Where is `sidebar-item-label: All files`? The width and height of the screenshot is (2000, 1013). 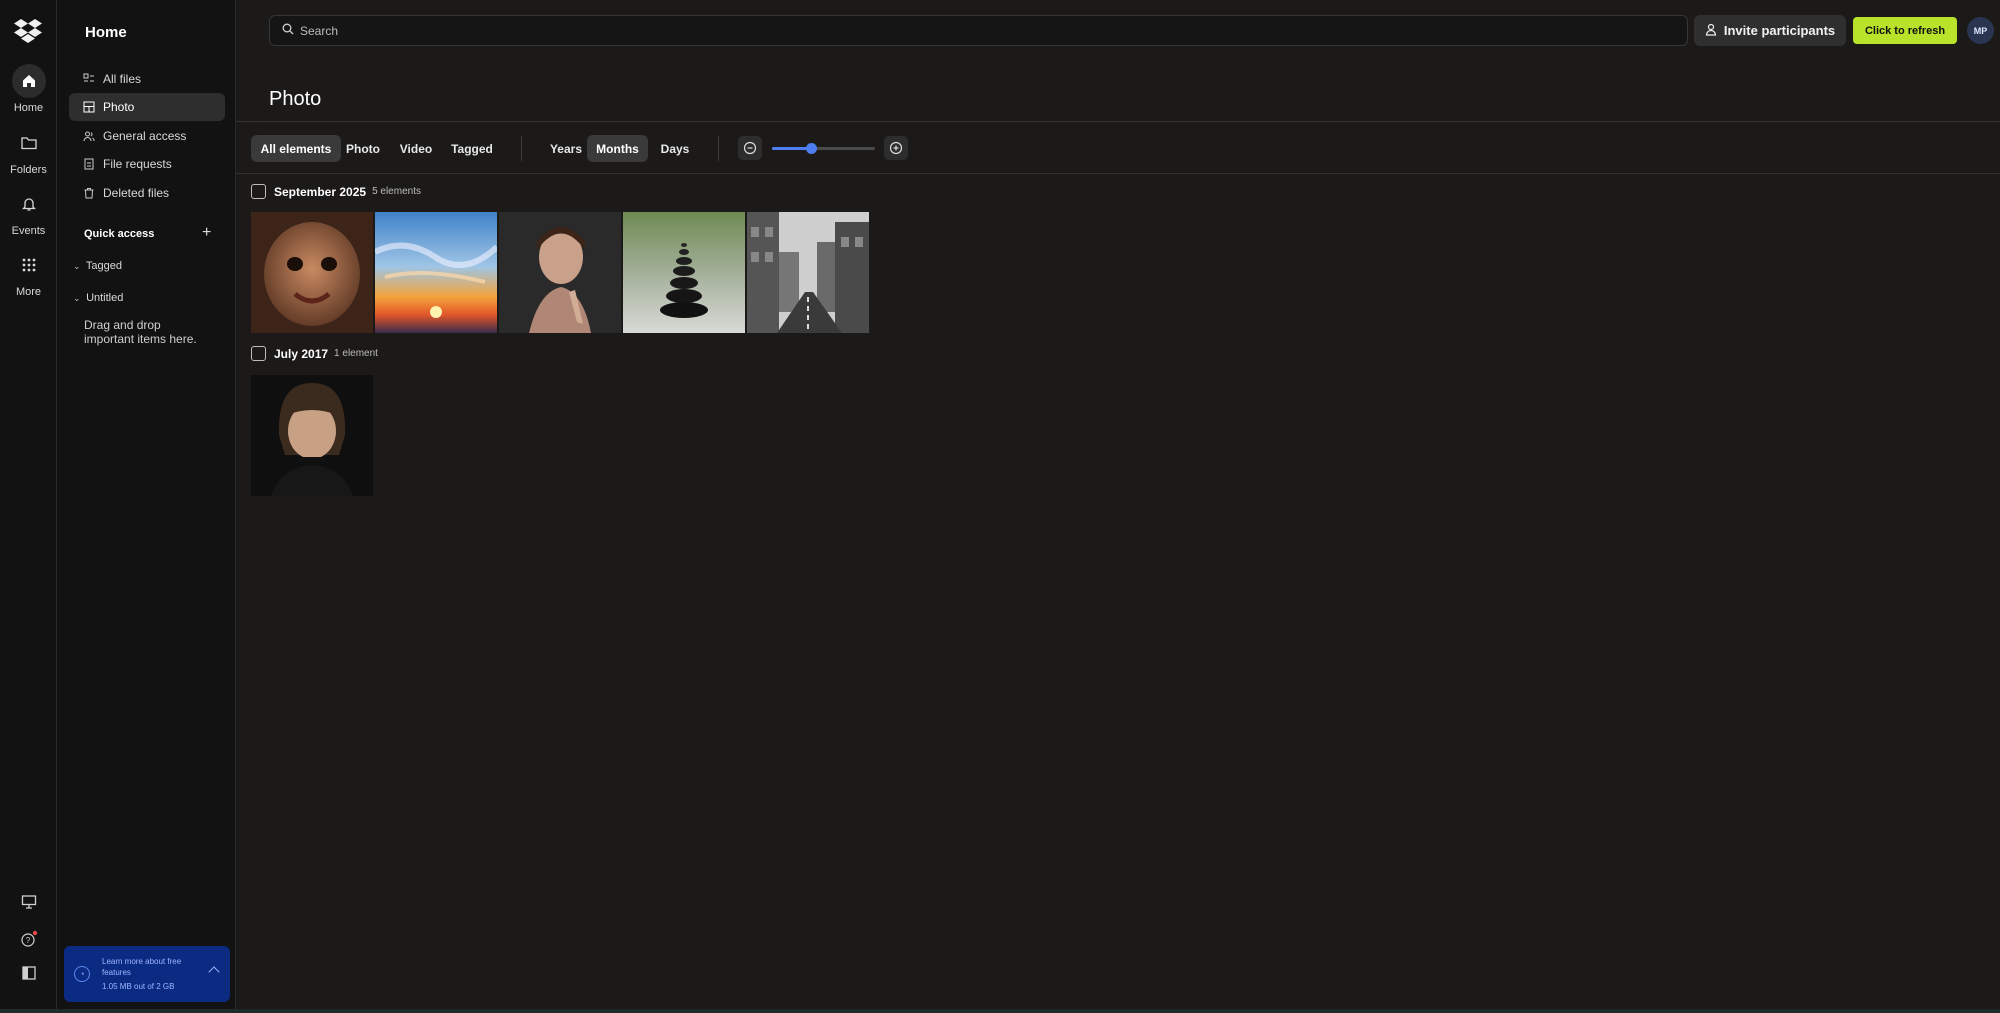
sidebar-item-label: All files is located at coordinates (122, 79).